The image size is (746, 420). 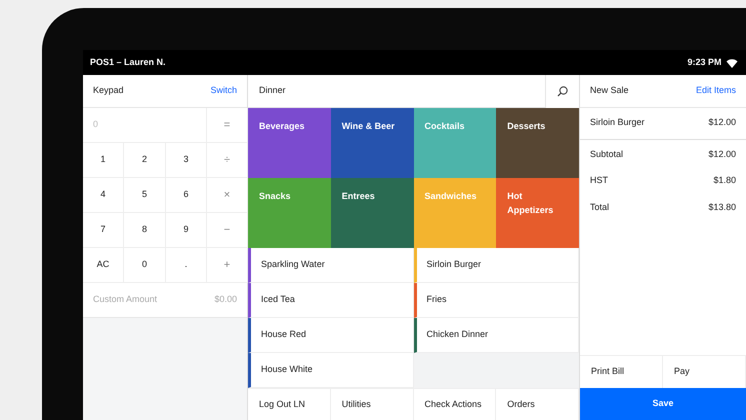 What do you see at coordinates (272, 91) in the screenshot?
I see `menu-title: Dinner` at bounding box center [272, 91].